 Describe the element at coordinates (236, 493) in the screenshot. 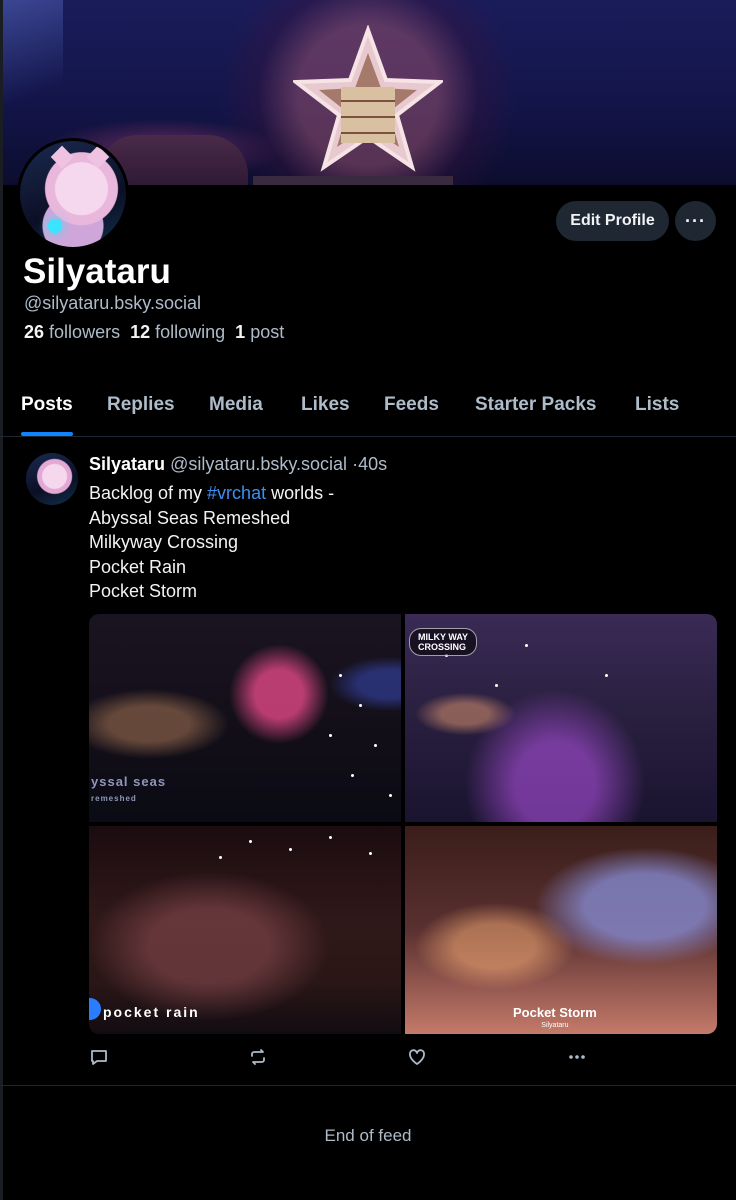

I see `hashtag-link: #vrchat` at that location.